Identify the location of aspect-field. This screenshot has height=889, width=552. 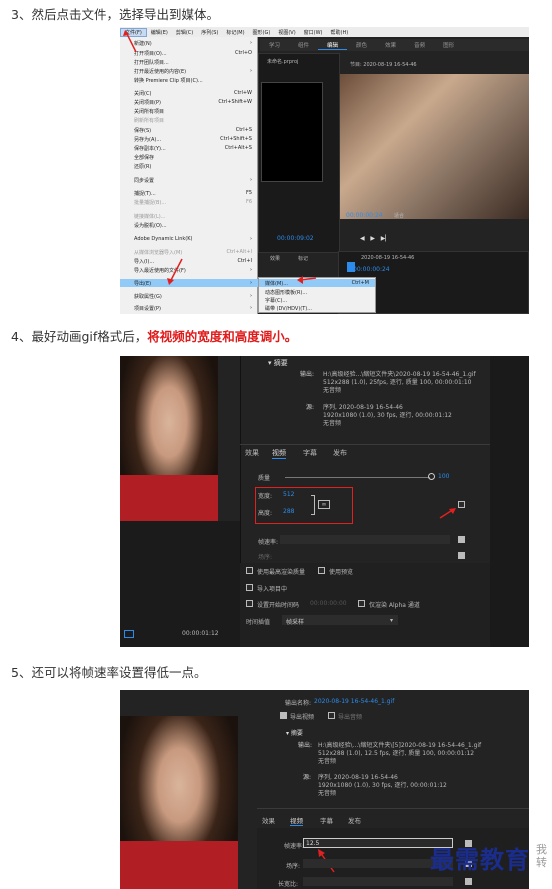
(378, 881).